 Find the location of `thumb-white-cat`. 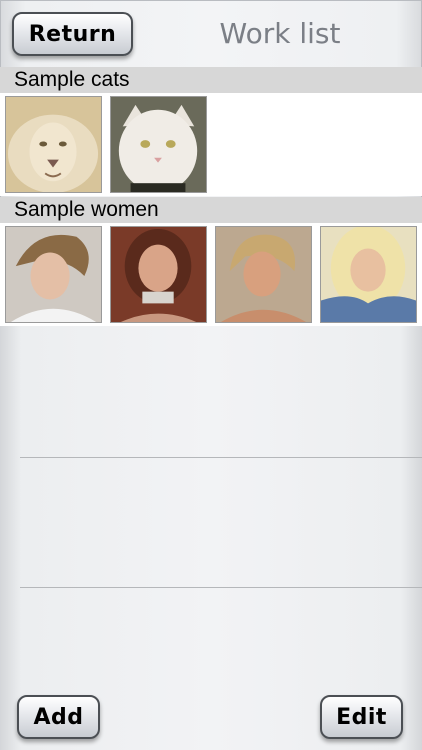

thumb-white-cat is located at coordinates (158, 144).